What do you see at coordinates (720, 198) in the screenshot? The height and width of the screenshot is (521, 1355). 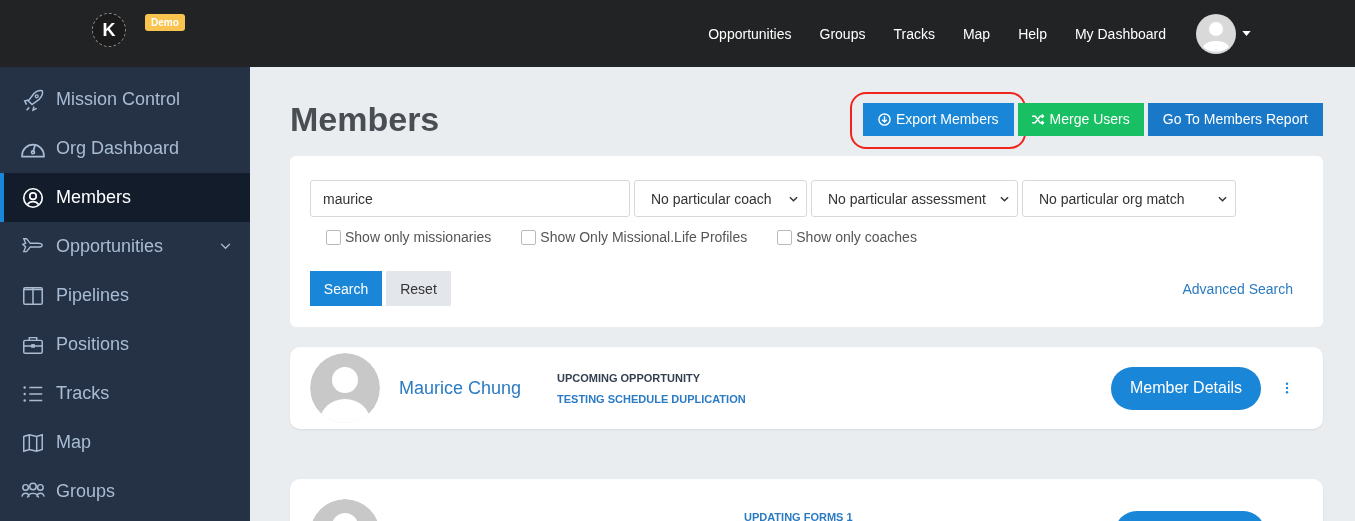 I see `filter-dropdown: No particular coach` at bounding box center [720, 198].